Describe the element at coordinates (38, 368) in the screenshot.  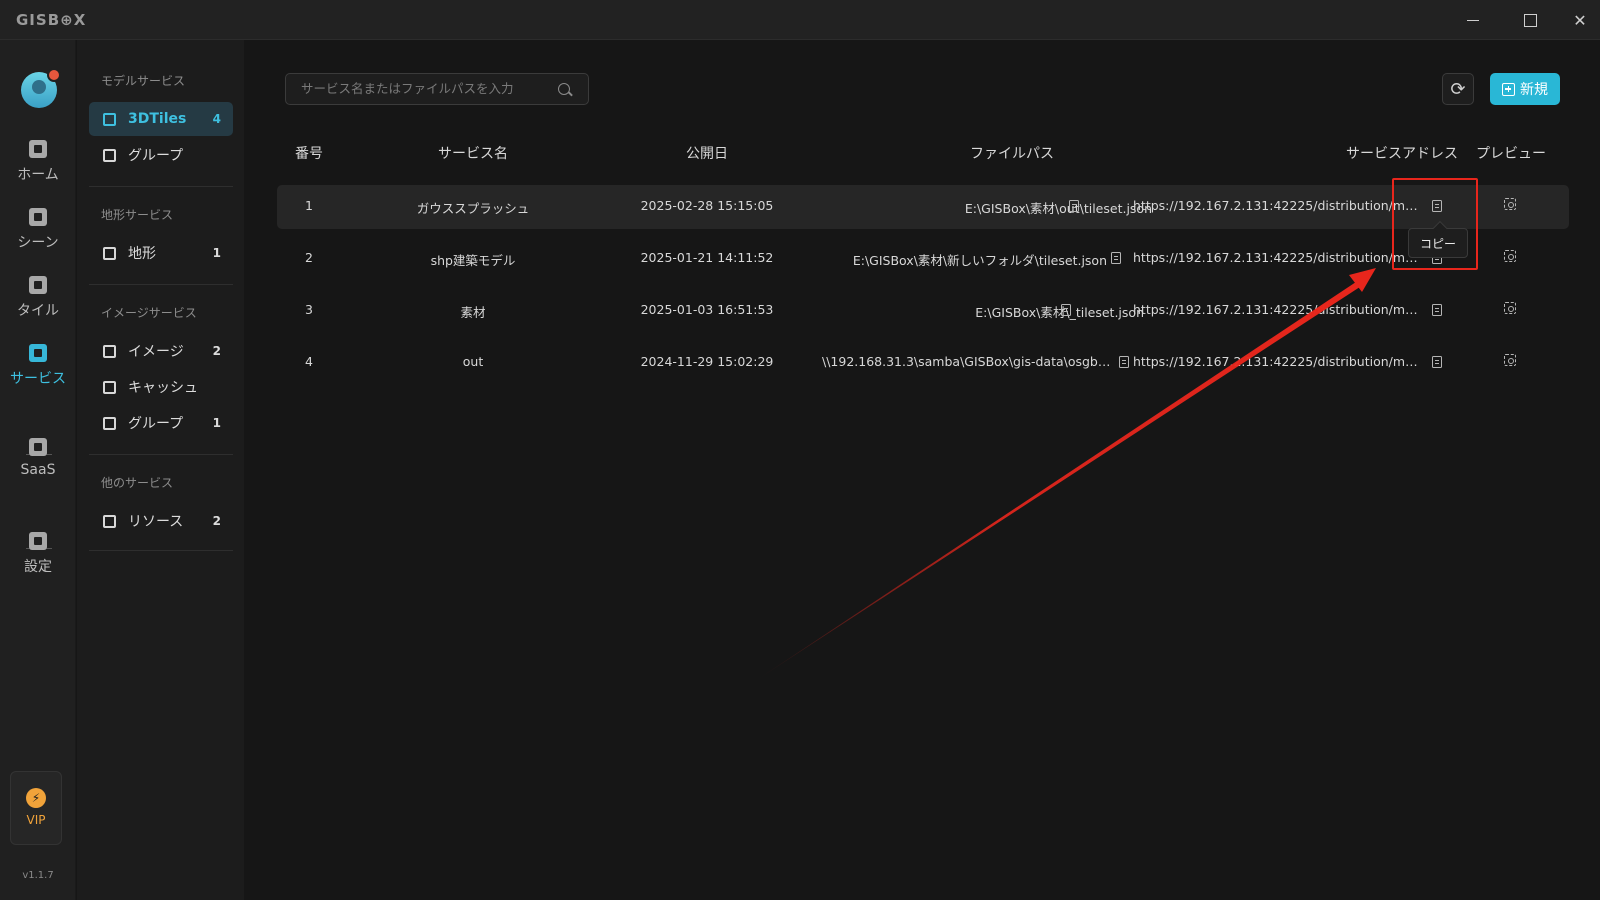
I see `rail-item-service: サービス` at that location.